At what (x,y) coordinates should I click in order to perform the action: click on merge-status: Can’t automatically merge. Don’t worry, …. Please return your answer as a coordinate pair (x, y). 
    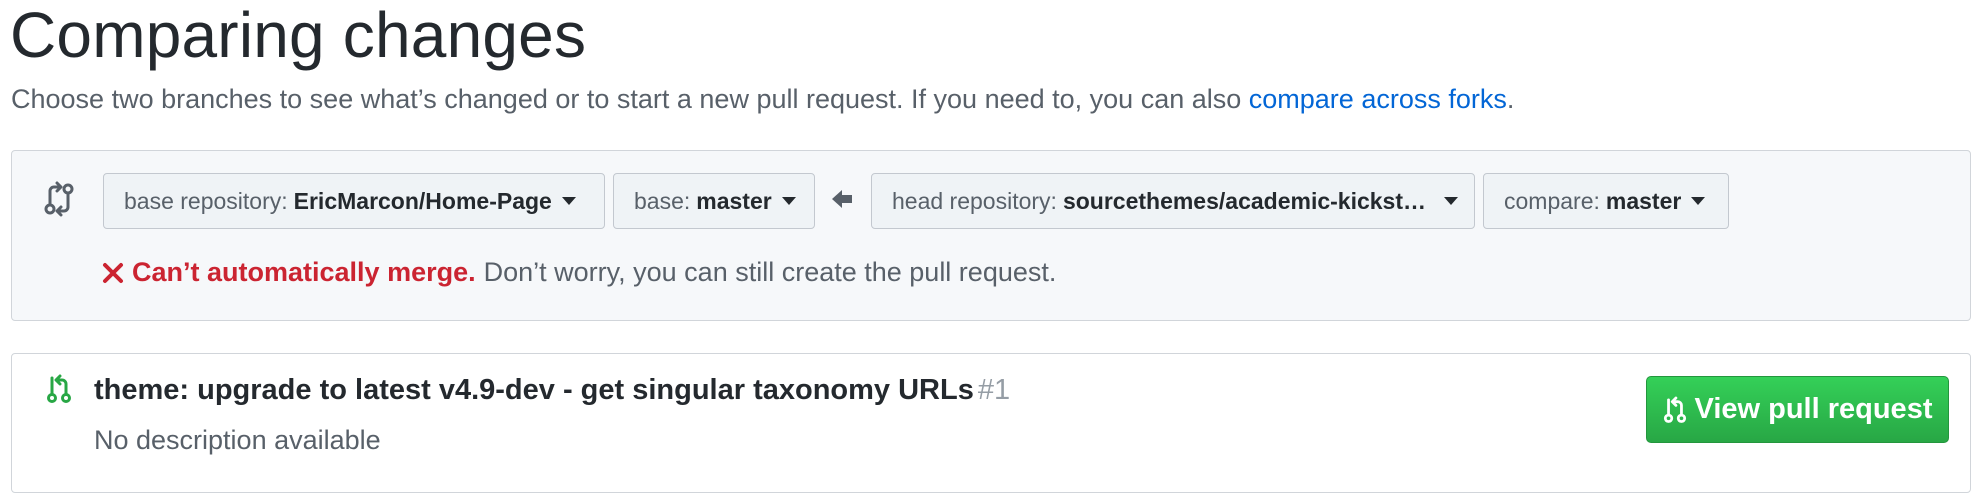
    Looking at the image, I should click on (579, 272).